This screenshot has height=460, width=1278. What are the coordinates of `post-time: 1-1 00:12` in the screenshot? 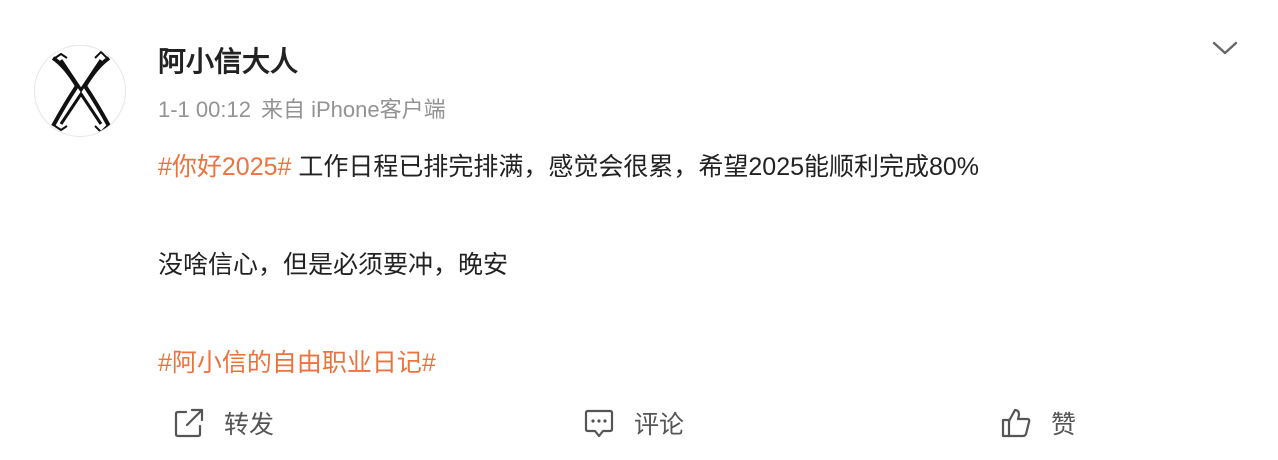 It's located at (204, 109).